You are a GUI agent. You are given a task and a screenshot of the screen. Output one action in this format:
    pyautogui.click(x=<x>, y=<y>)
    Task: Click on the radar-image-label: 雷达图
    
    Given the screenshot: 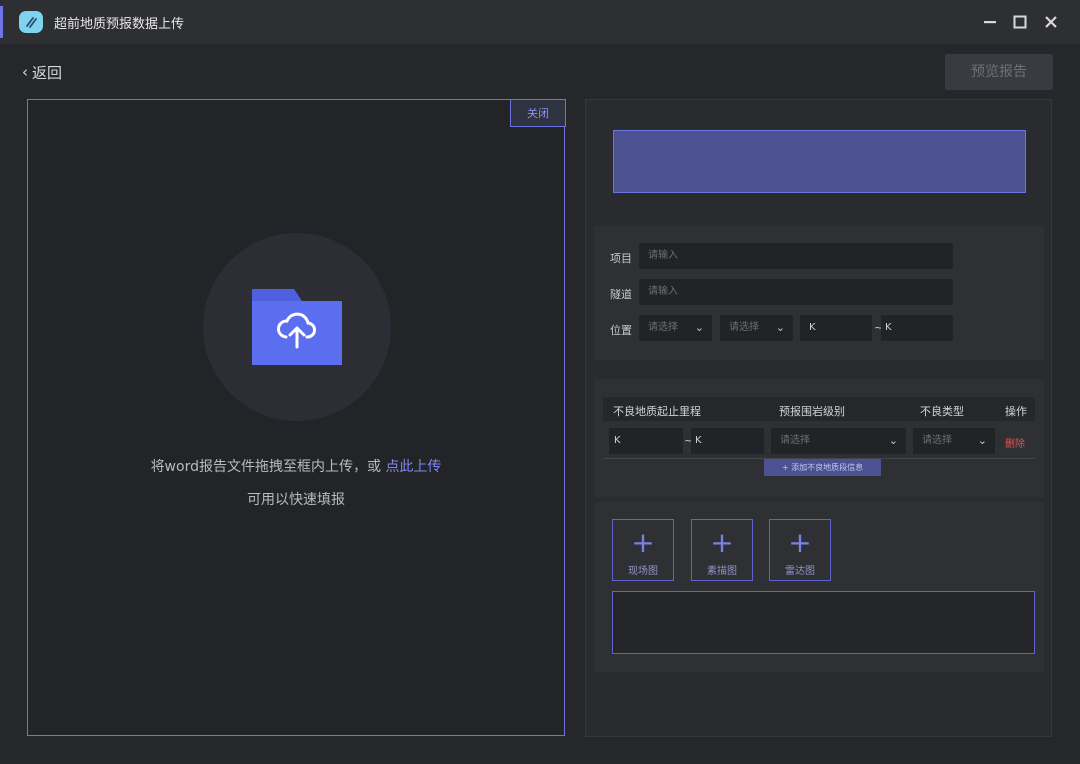 What is the action you would take?
    pyautogui.click(x=800, y=571)
    